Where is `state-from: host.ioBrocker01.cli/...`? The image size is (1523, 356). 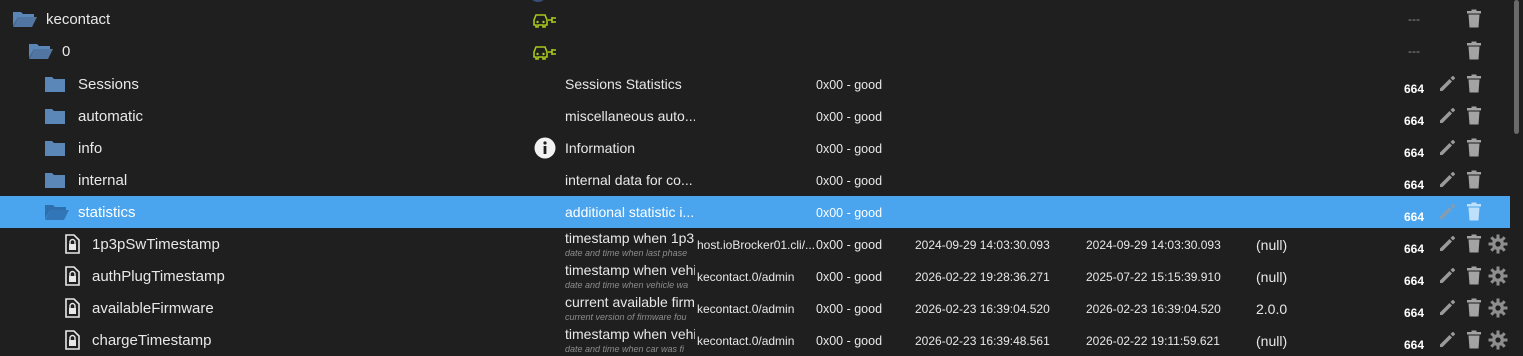
state-from: host.ioBrocker01.cli/... is located at coordinates (756, 245).